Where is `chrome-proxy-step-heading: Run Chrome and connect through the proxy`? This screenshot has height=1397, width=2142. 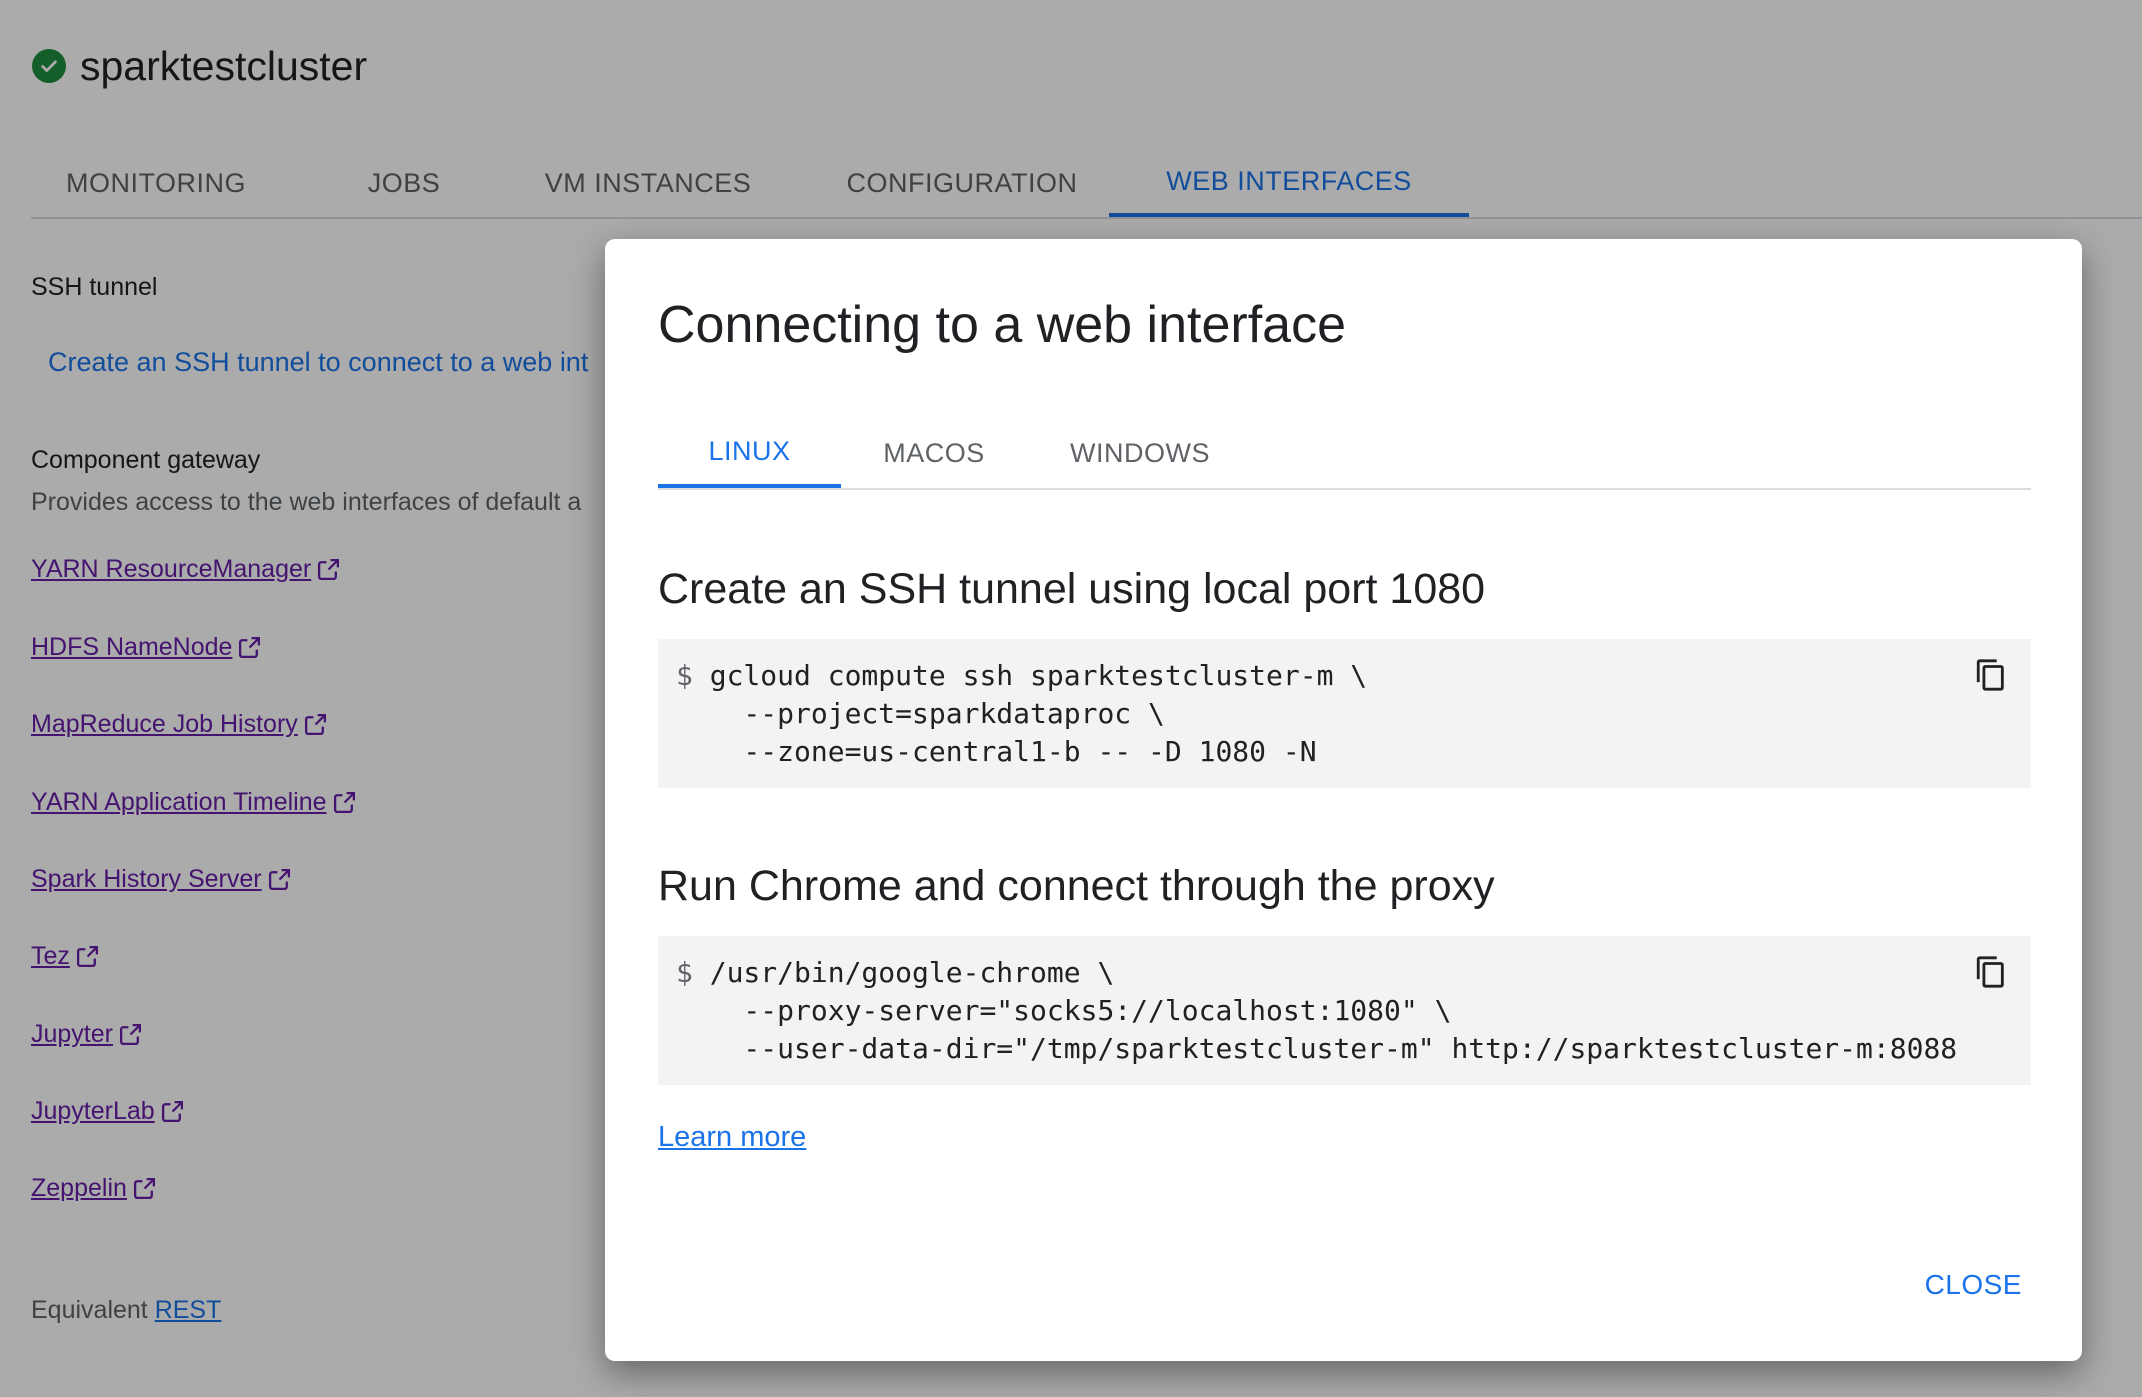
chrome-proxy-step-heading: Run Chrome and connect through the proxy is located at coordinates (1076, 886).